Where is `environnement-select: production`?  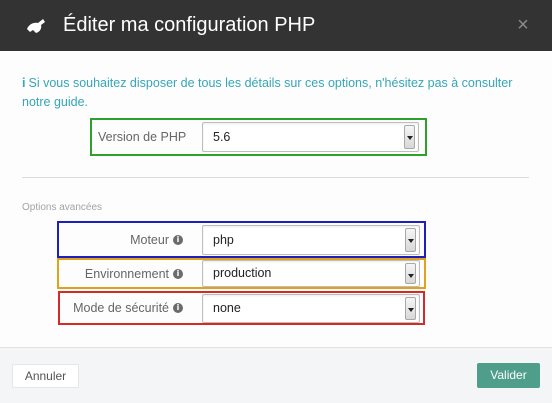 environnement-select: production is located at coordinates (311, 273).